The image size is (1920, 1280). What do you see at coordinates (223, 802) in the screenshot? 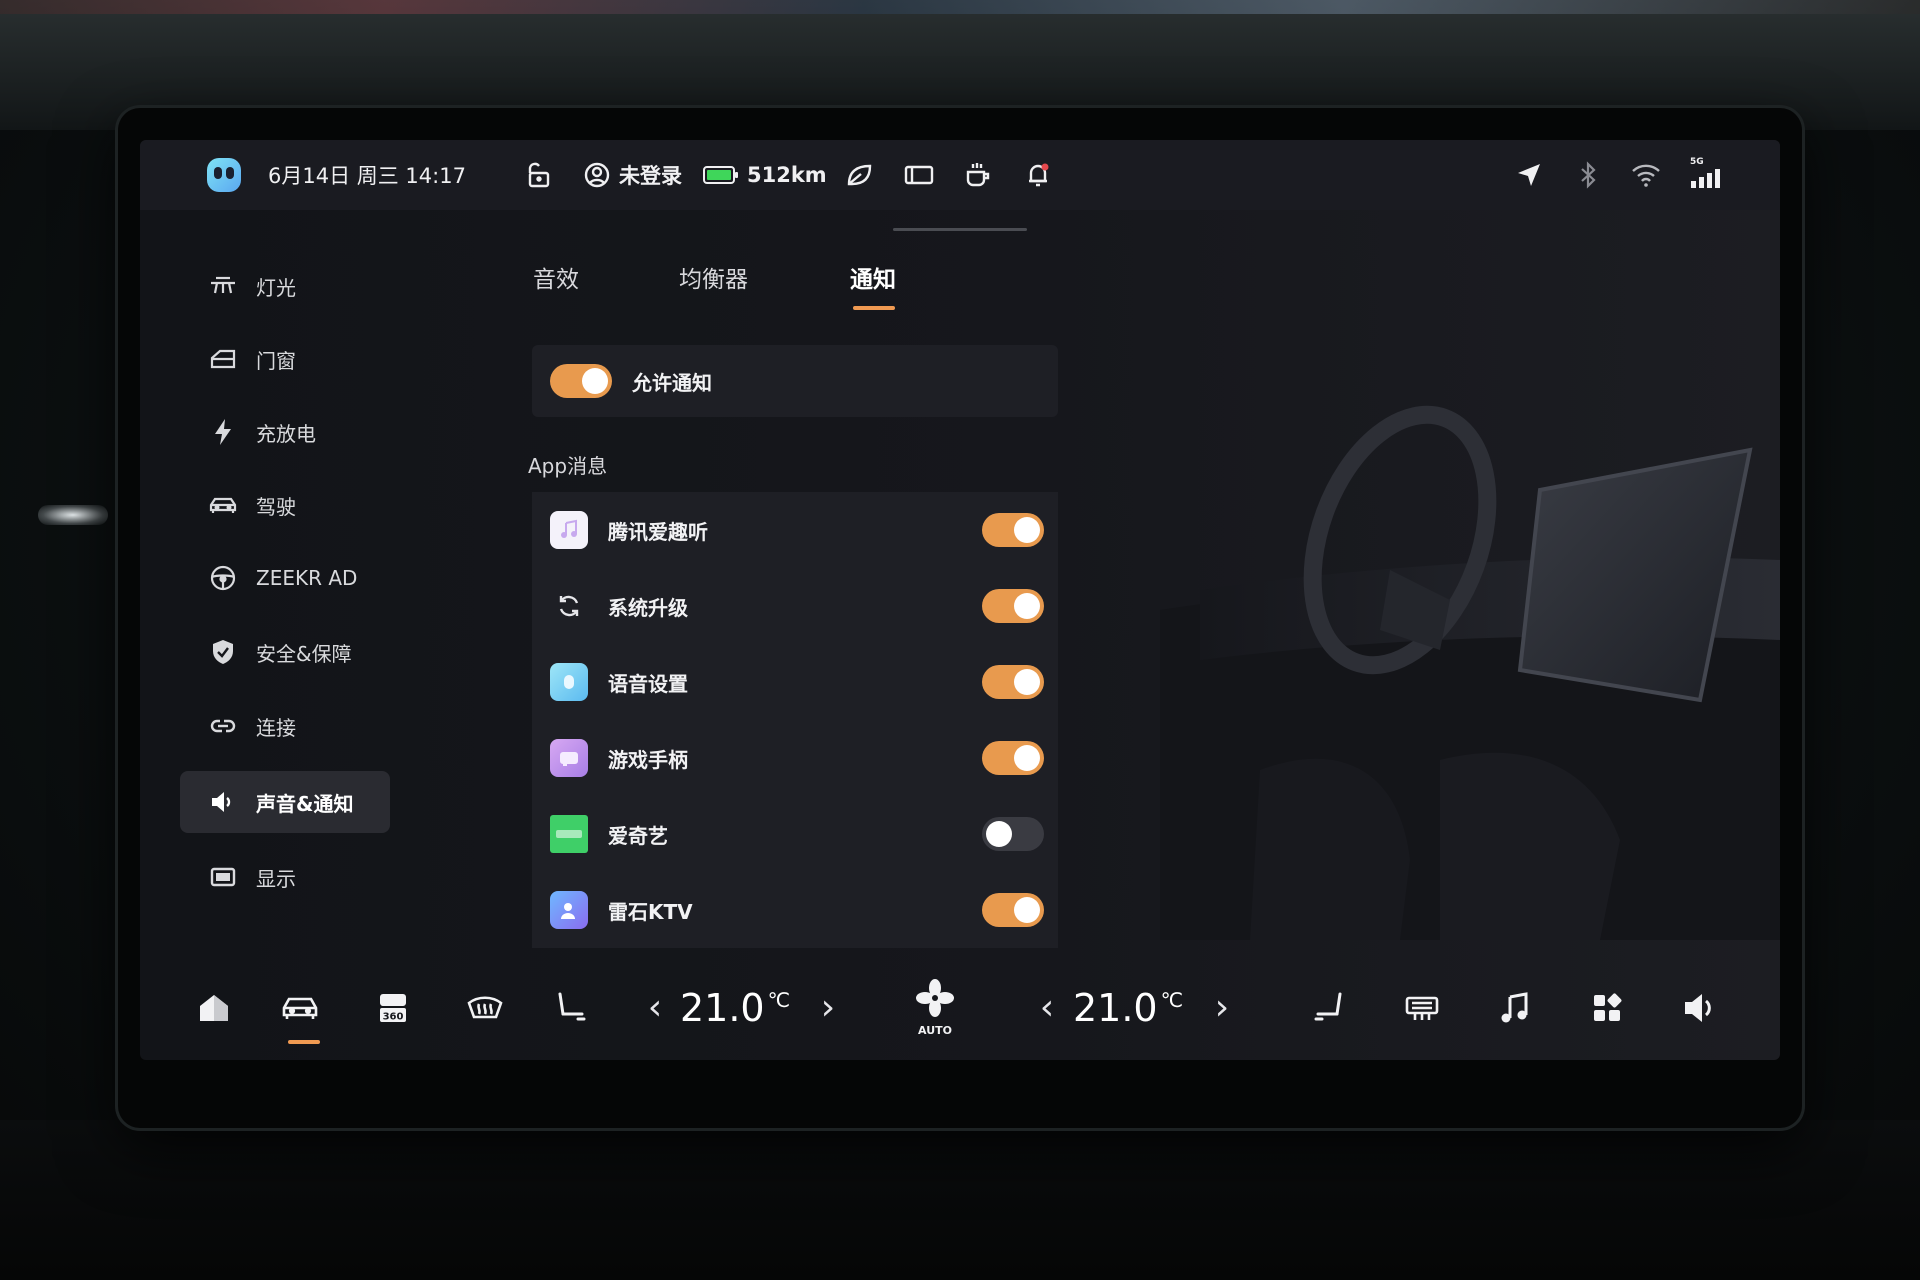
I see `speaker-icon` at bounding box center [223, 802].